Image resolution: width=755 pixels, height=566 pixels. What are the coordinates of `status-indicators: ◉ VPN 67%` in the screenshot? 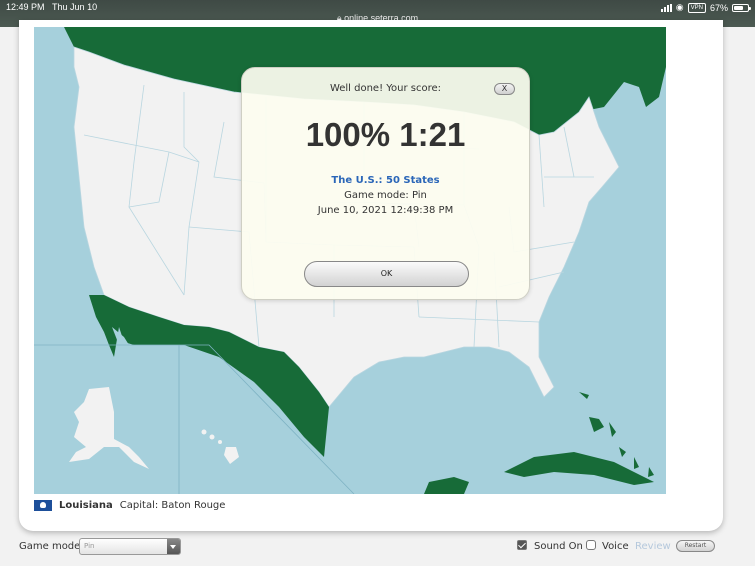 It's located at (705, 7).